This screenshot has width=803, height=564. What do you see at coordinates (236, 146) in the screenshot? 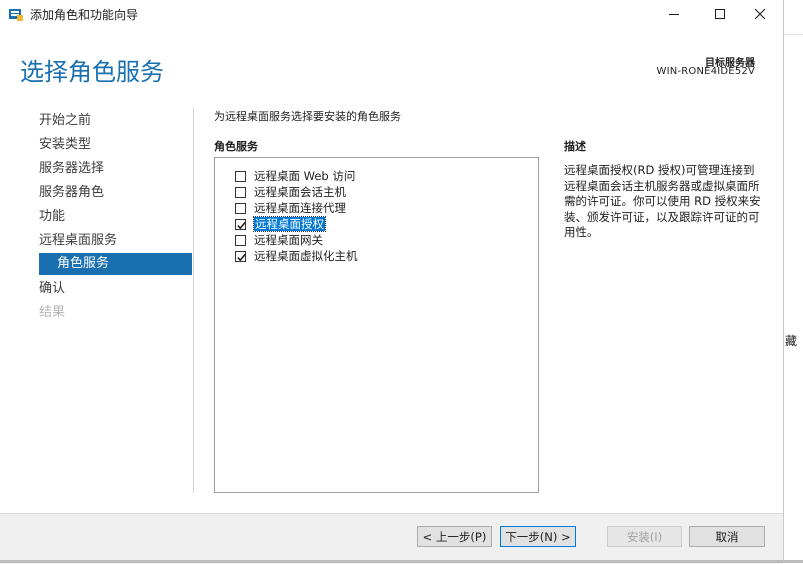
I see `role-services-heading: 角色服务` at bounding box center [236, 146].